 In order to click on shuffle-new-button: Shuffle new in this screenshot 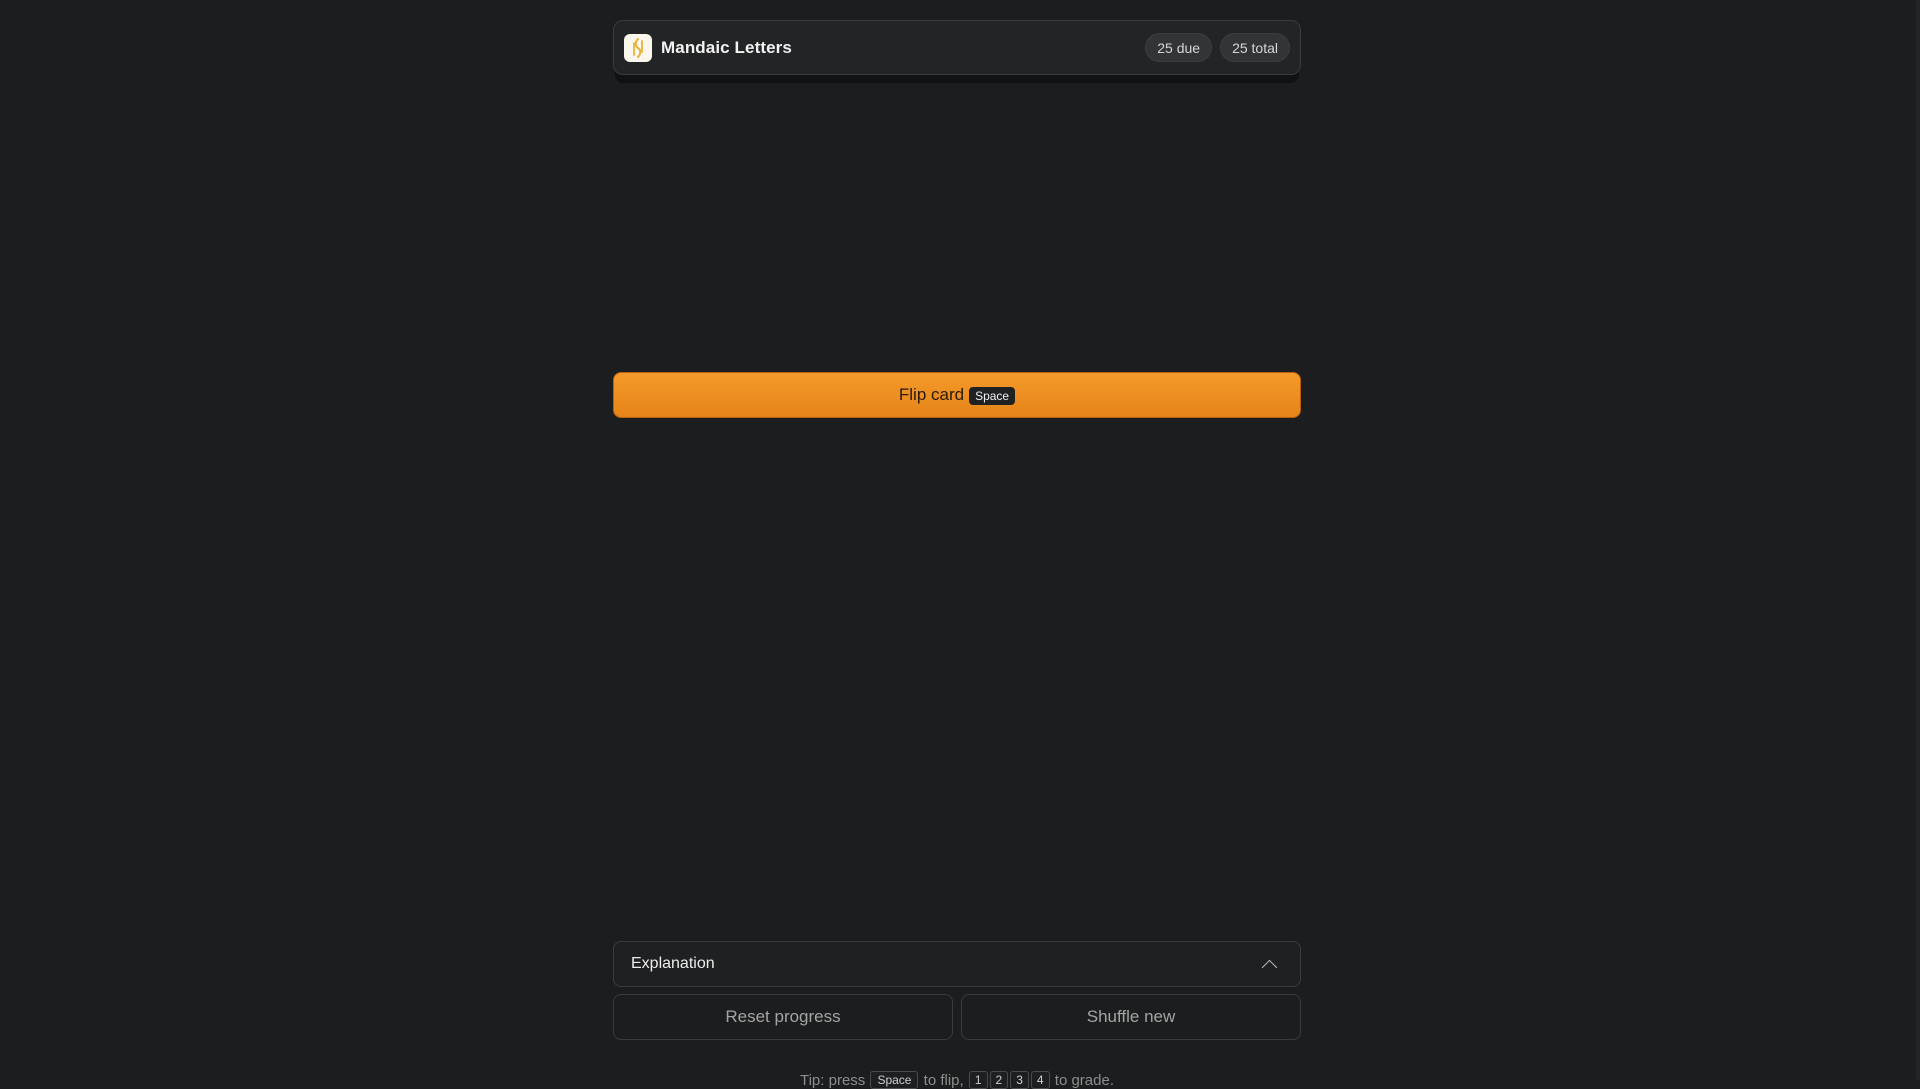, I will do `click(1131, 1017)`.